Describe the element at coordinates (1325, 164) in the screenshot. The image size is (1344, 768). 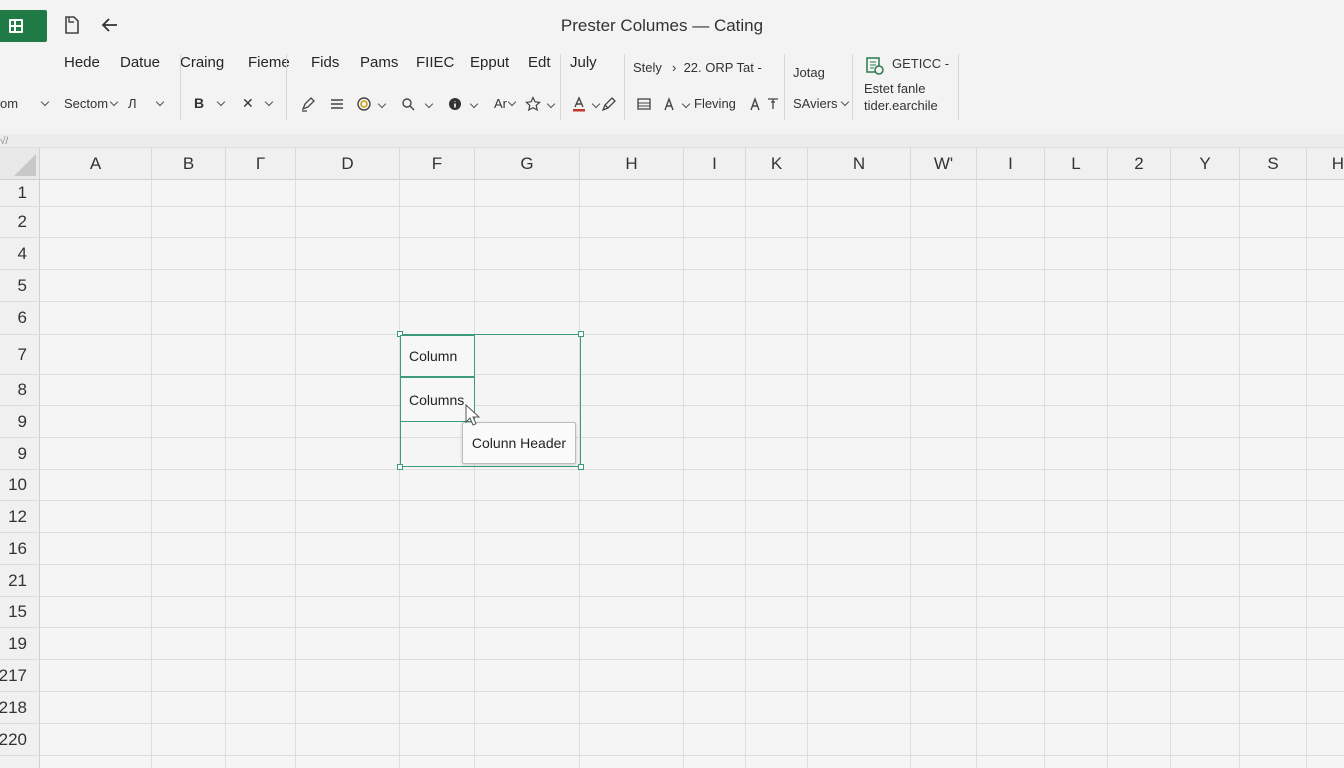
I see `column-header-h2: H` at that location.